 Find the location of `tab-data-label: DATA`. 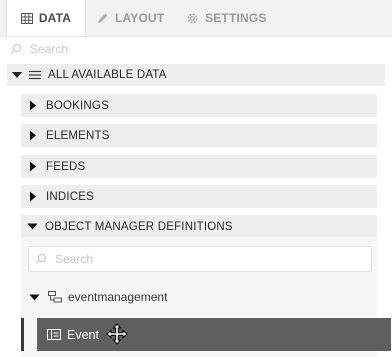

tab-data-label: DATA is located at coordinates (55, 18).